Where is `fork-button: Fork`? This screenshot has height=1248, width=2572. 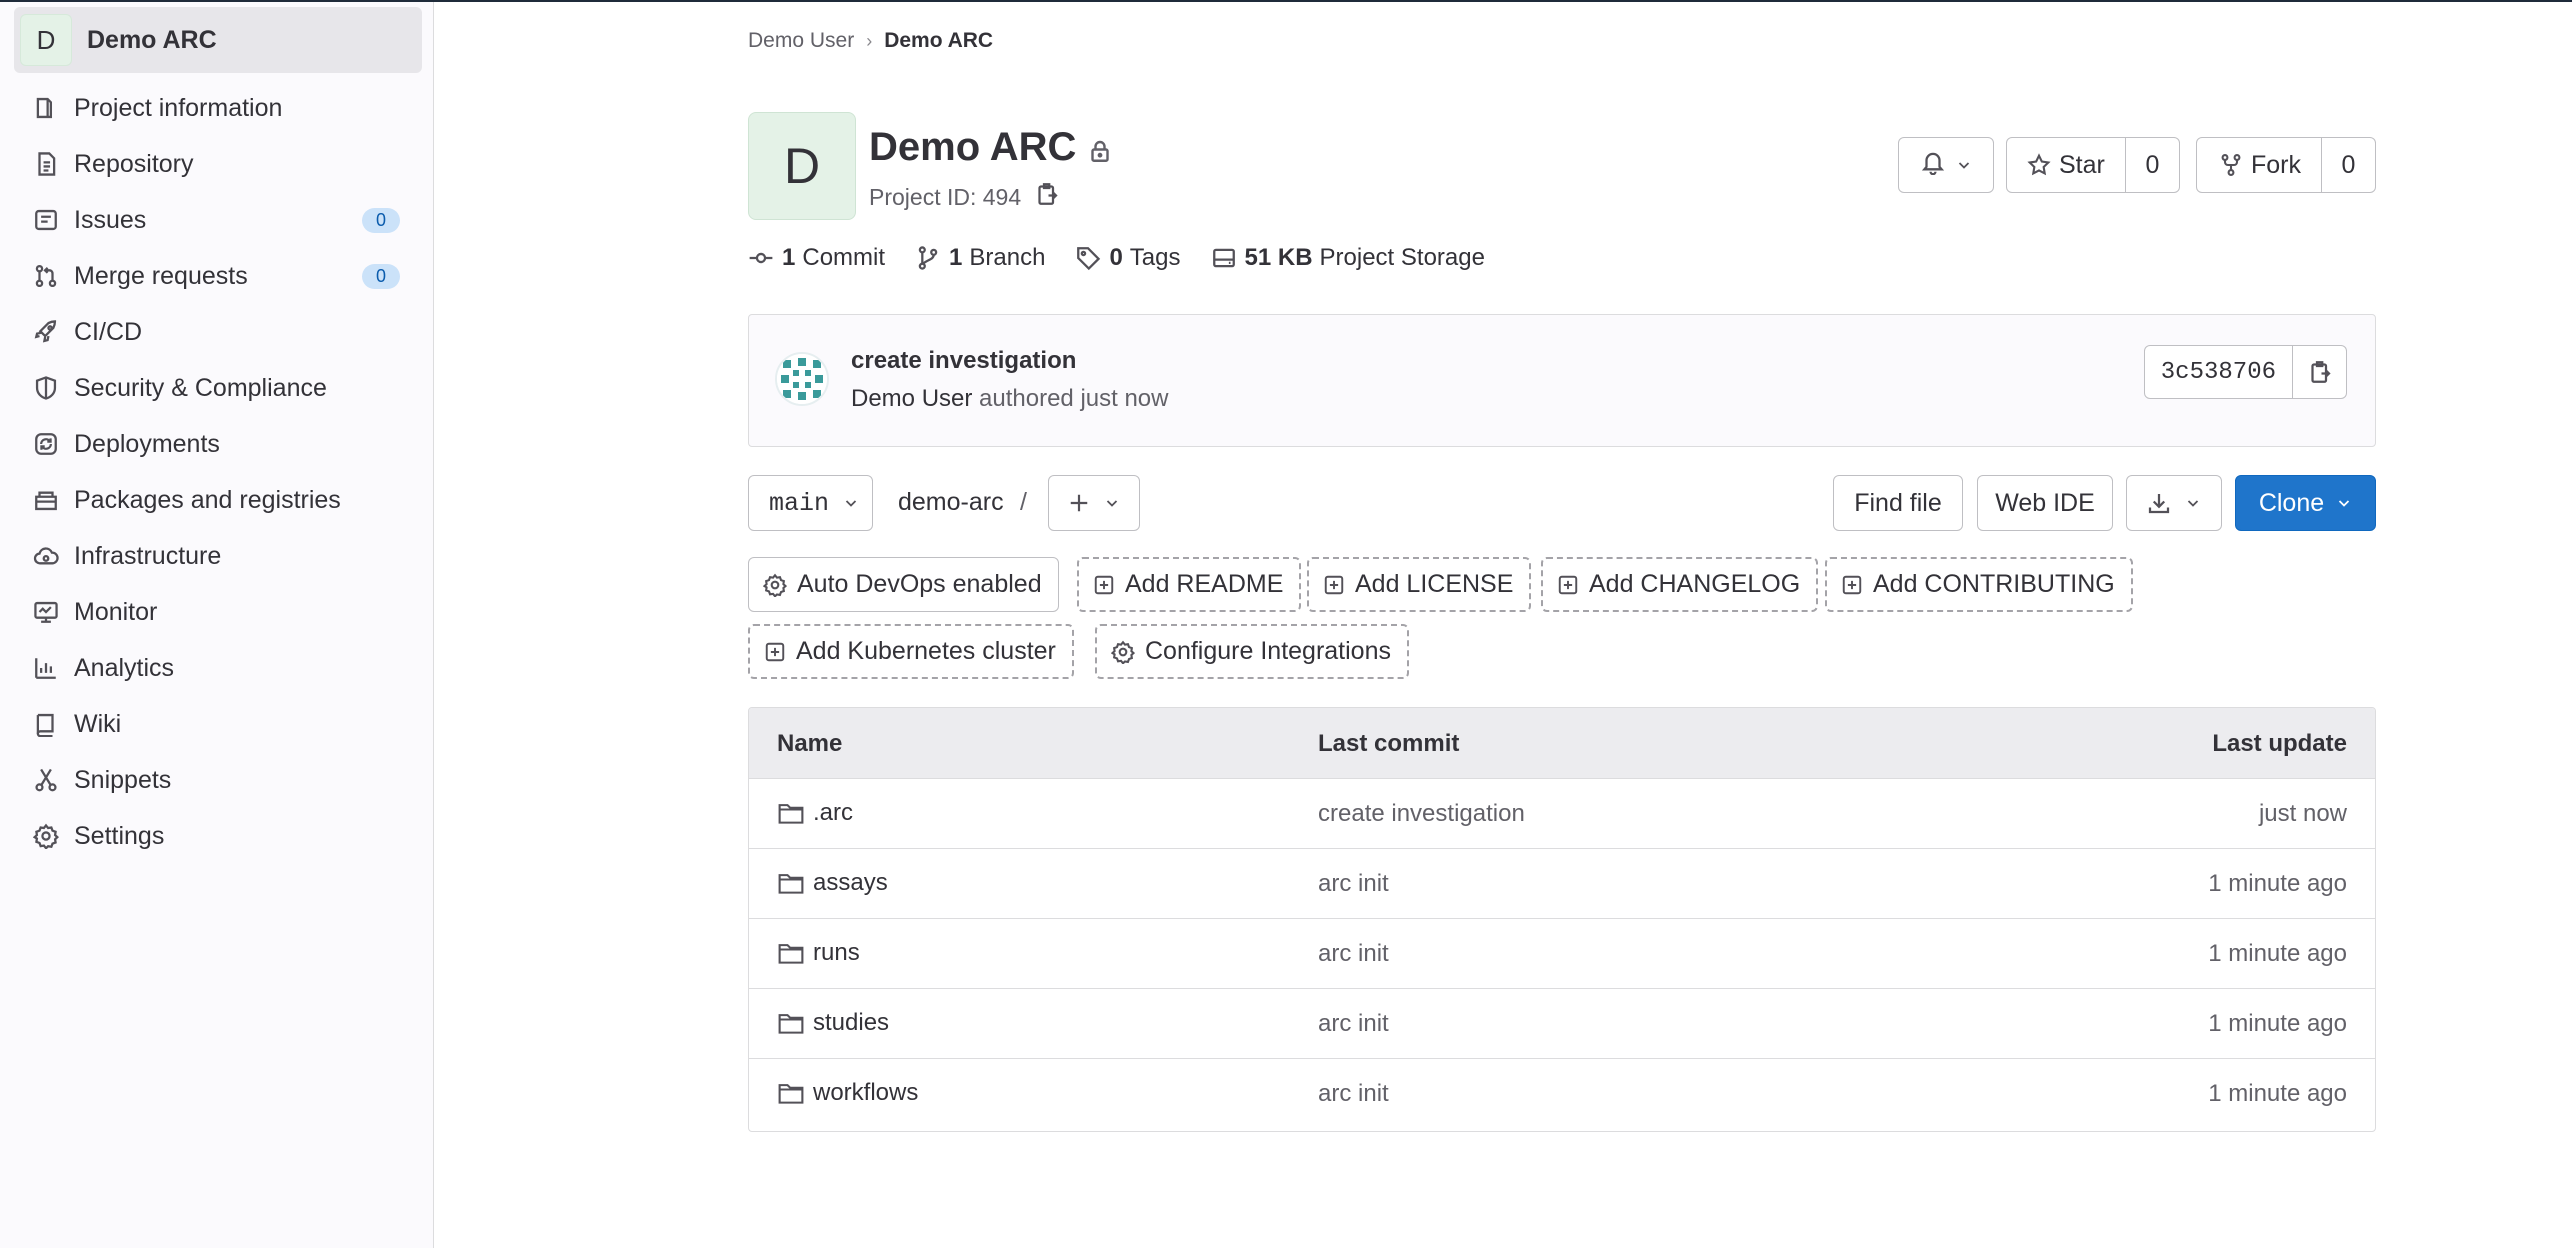 fork-button: Fork is located at coordinates (2259, 165).